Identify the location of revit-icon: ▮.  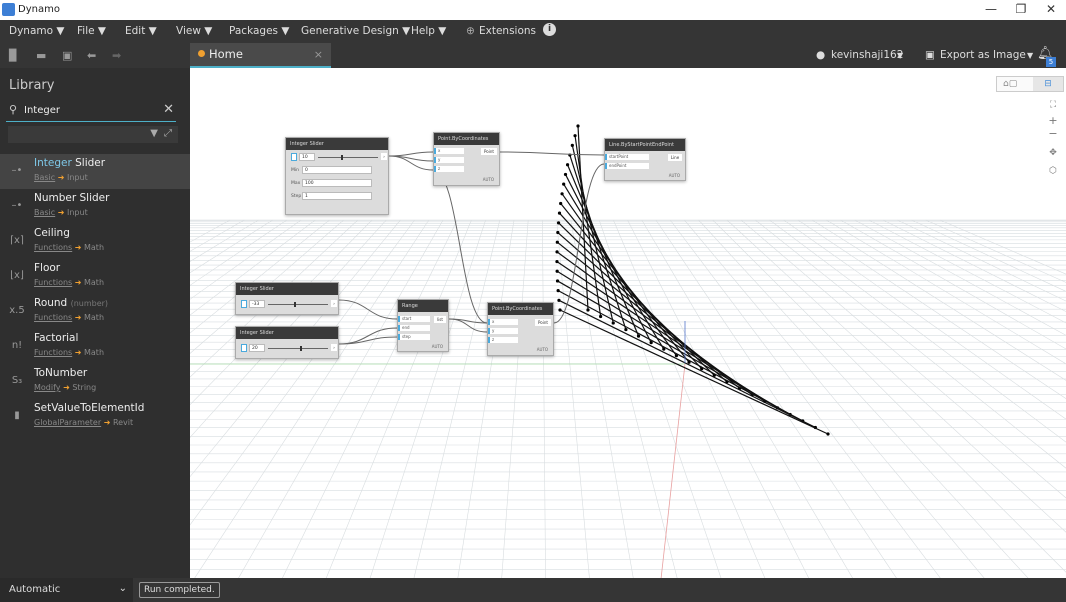
(17, 415).